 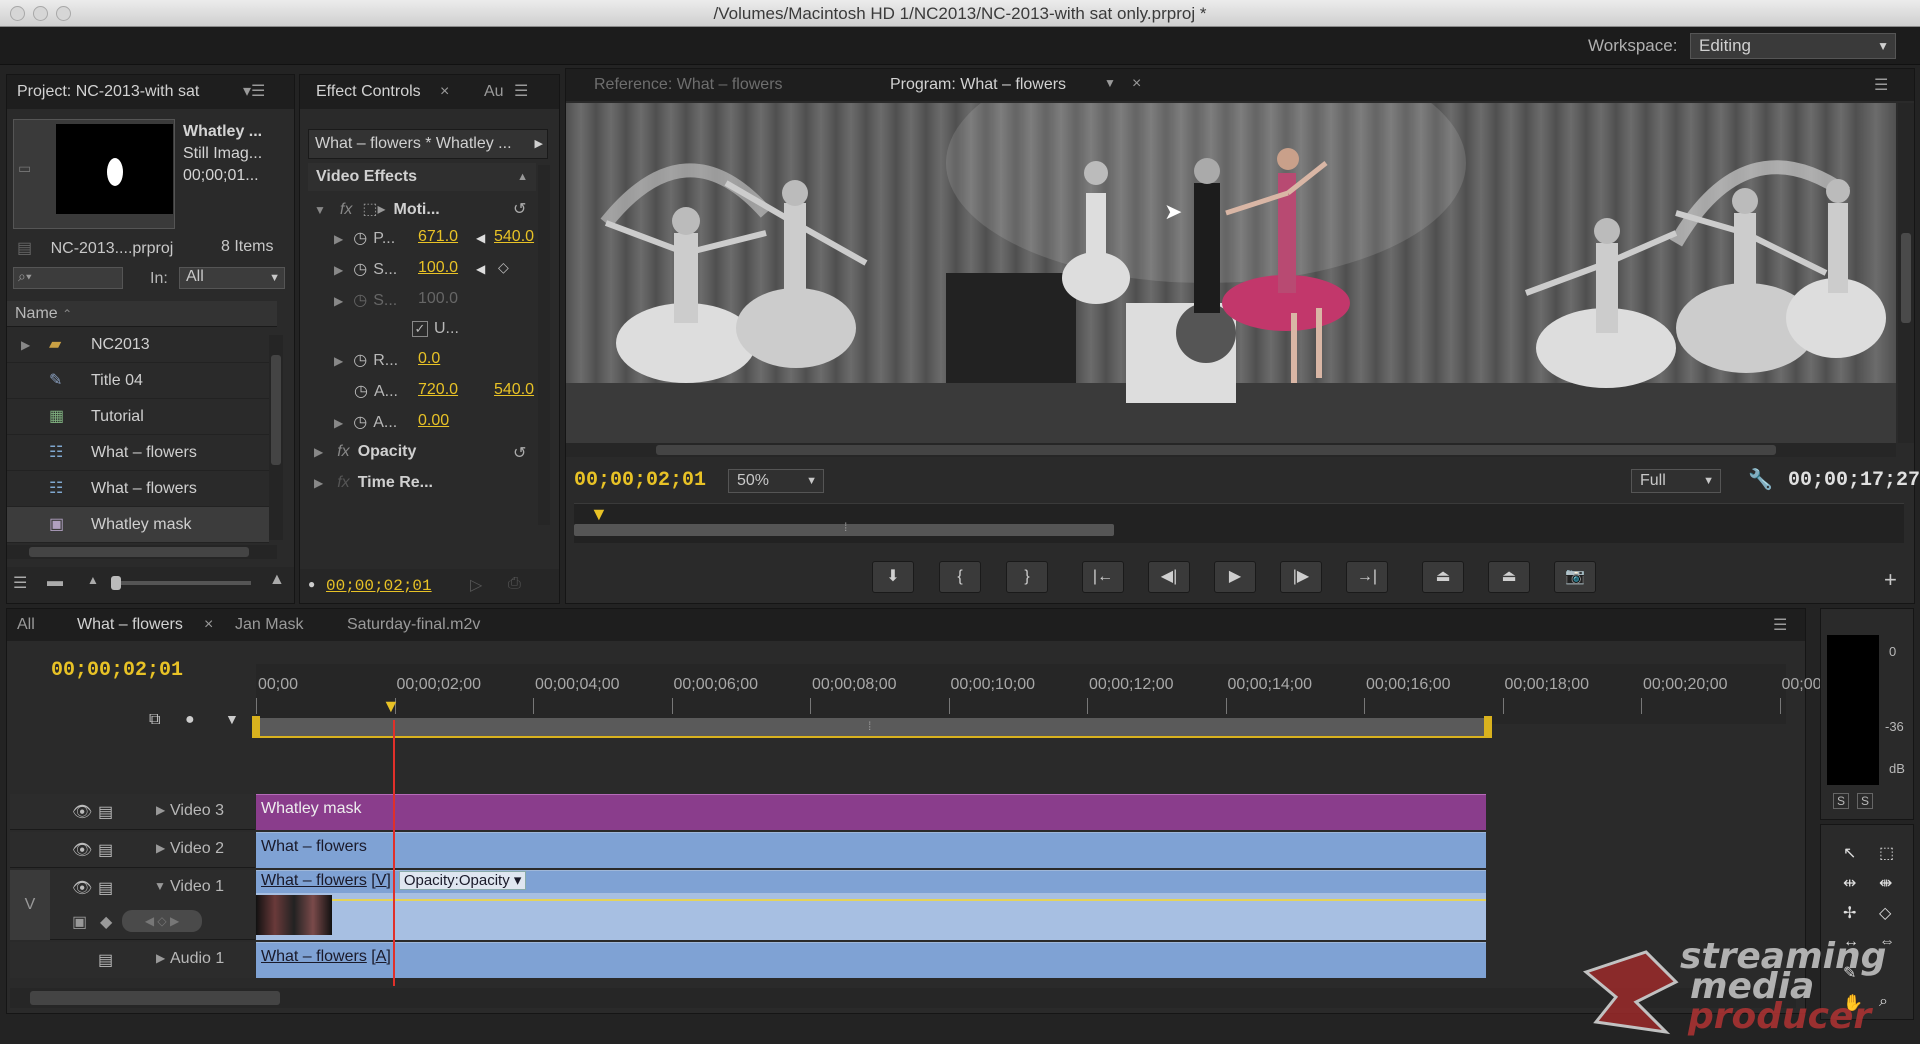 I want to click on minimize-window-button, so click(x=40, y=13).